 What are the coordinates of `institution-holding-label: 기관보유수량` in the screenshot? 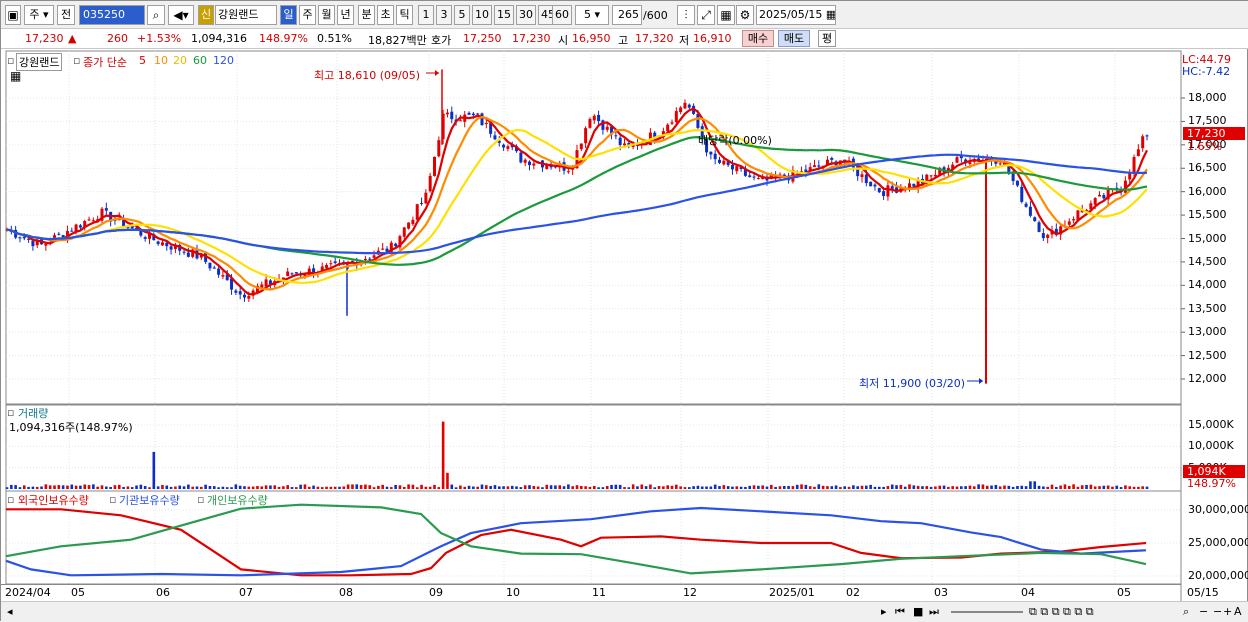 It's located at (149, 500).